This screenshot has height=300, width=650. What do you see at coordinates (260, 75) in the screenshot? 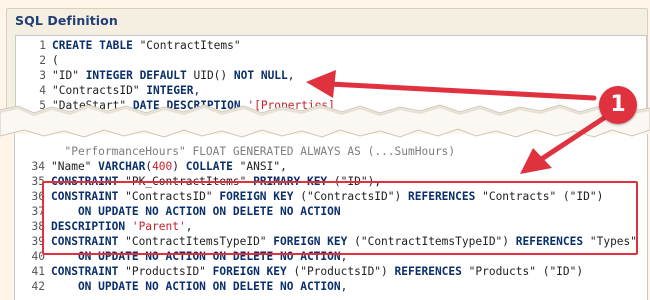
I see `code-token: NOT NULL` at bounding box center [260, 75].